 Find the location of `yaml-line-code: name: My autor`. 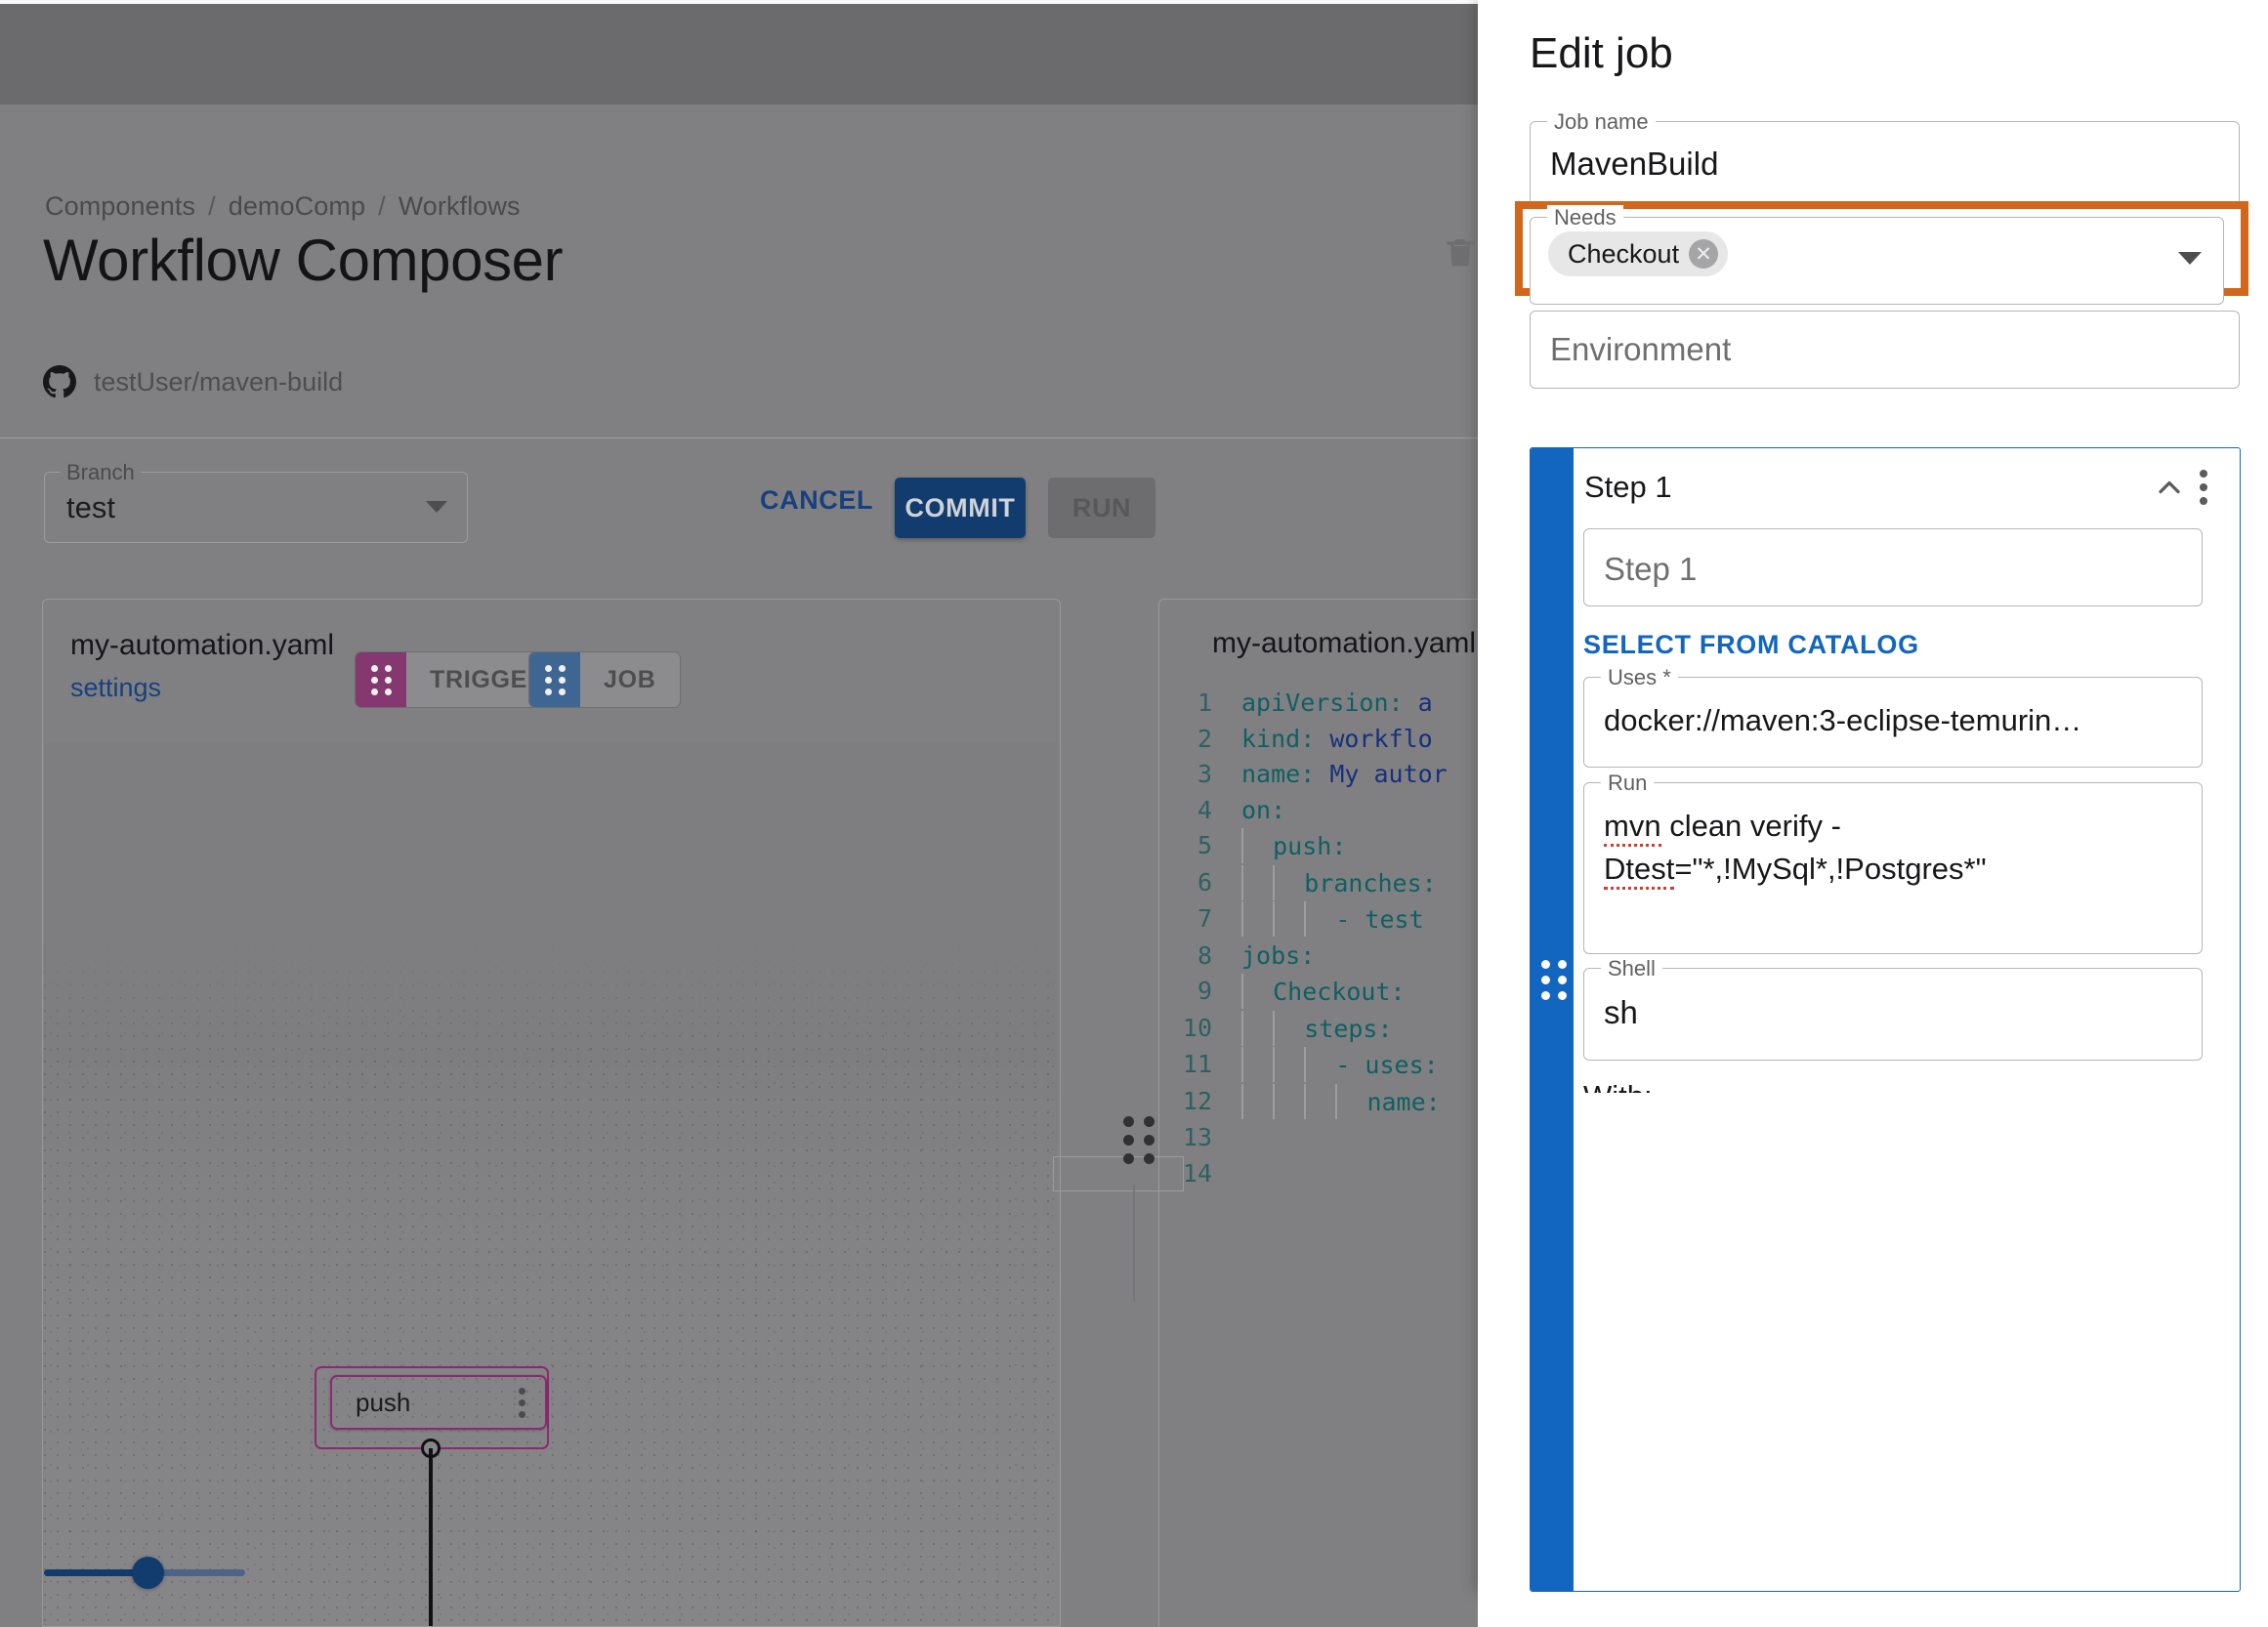

yaml-line-code: name: My autor is located at coordinates (1344, 775).